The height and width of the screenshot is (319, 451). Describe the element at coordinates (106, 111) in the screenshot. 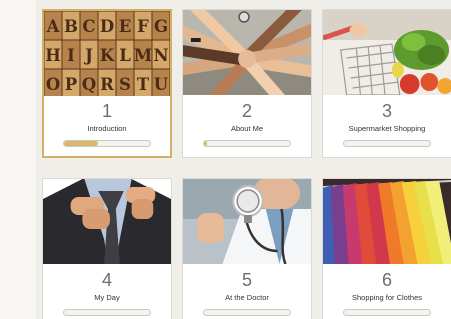

I see `lesson-number: 1` at that location.